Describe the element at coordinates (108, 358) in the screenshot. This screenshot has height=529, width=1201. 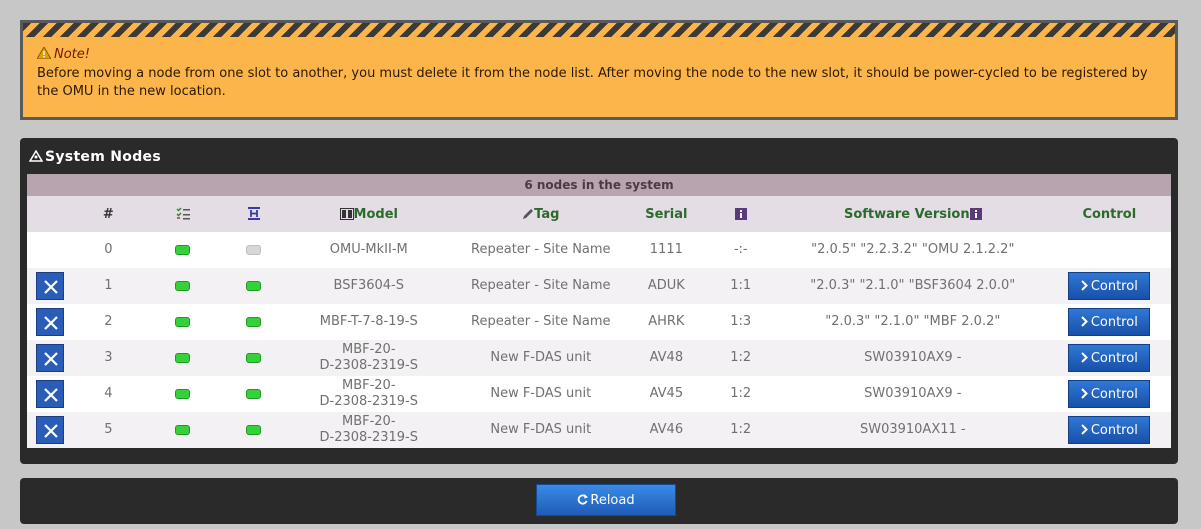
I see `row-index: 3` at that location.